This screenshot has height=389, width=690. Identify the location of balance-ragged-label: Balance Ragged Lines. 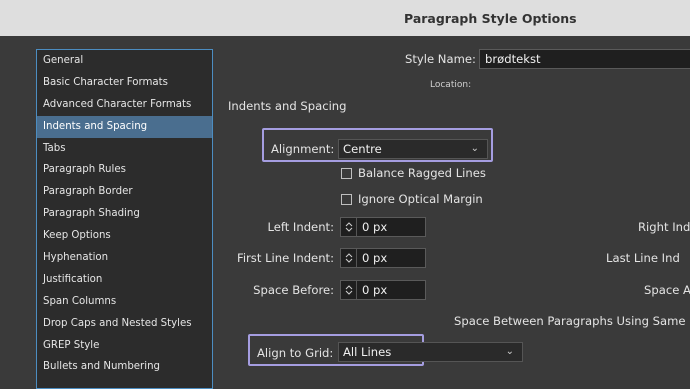
(422, 173).